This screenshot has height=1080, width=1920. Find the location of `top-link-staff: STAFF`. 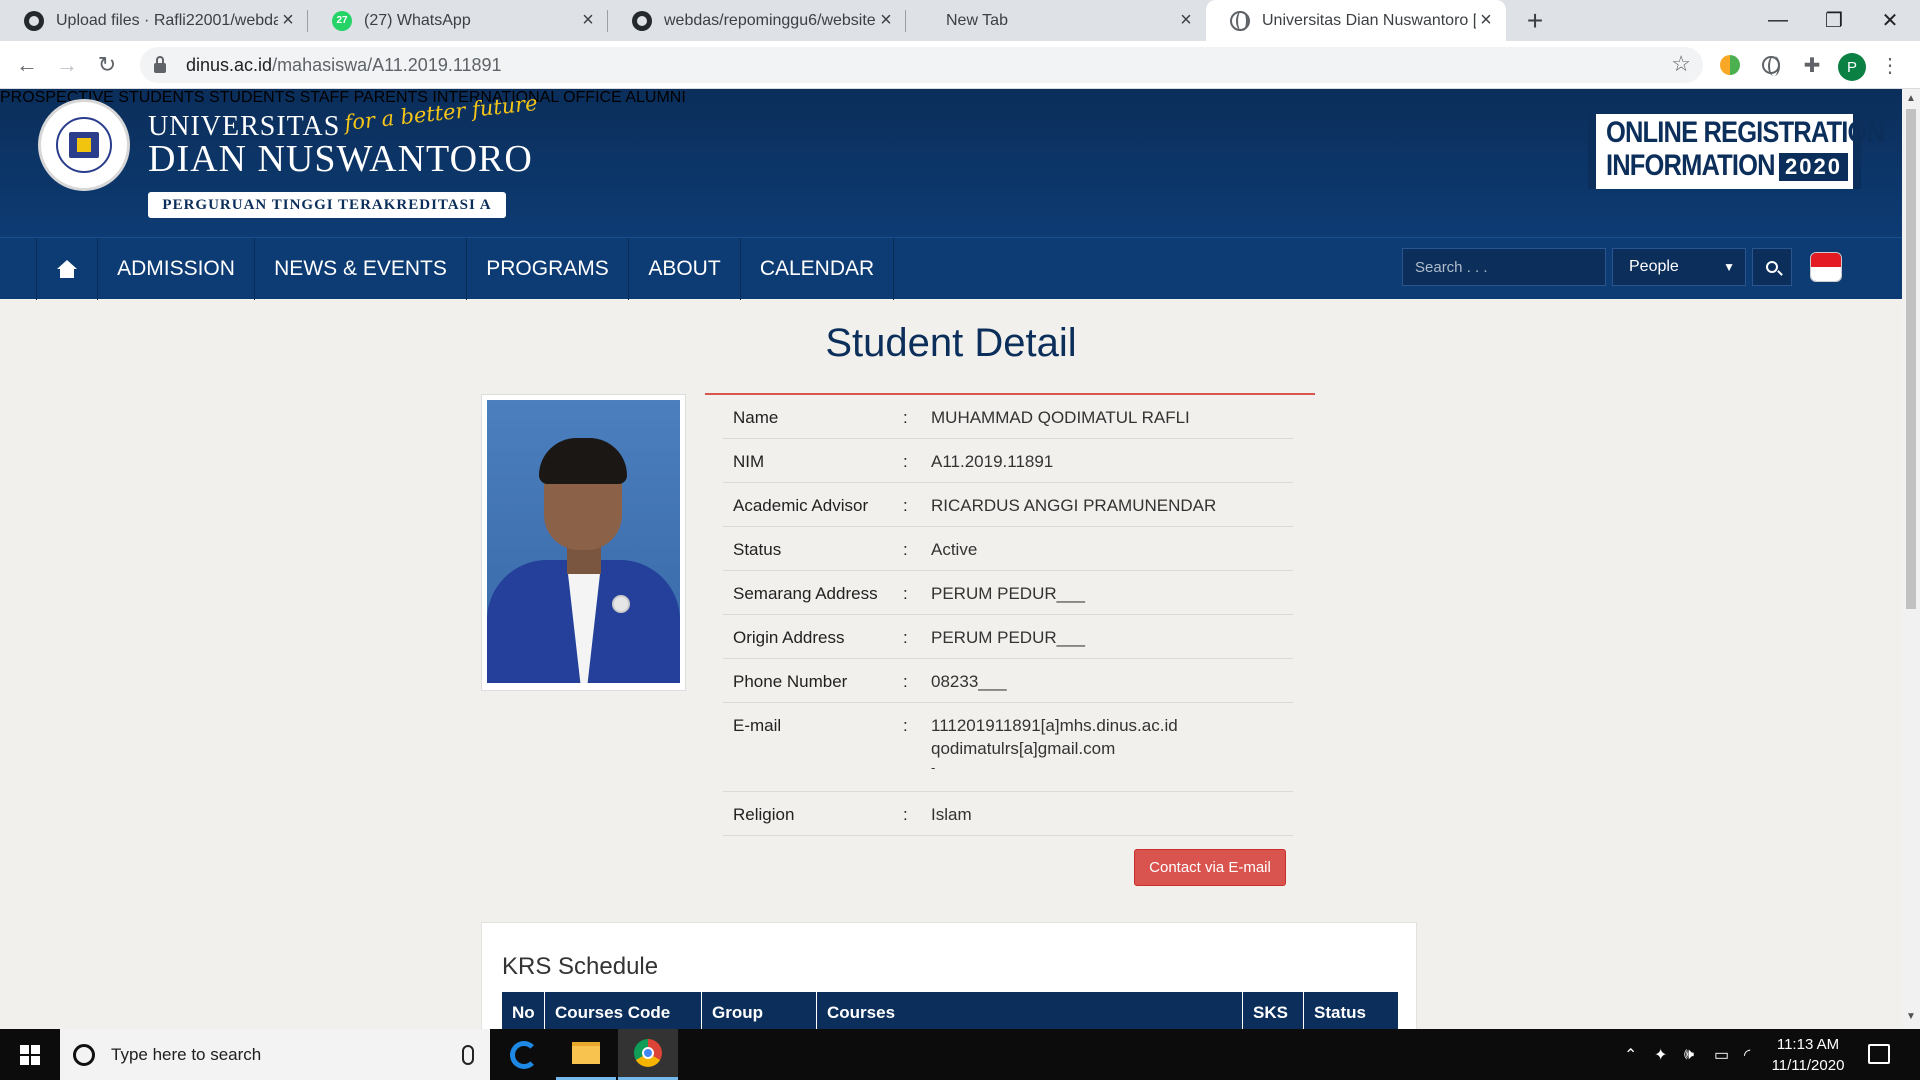

top-link-staff: STAFF is located at coordinates (324, 97).